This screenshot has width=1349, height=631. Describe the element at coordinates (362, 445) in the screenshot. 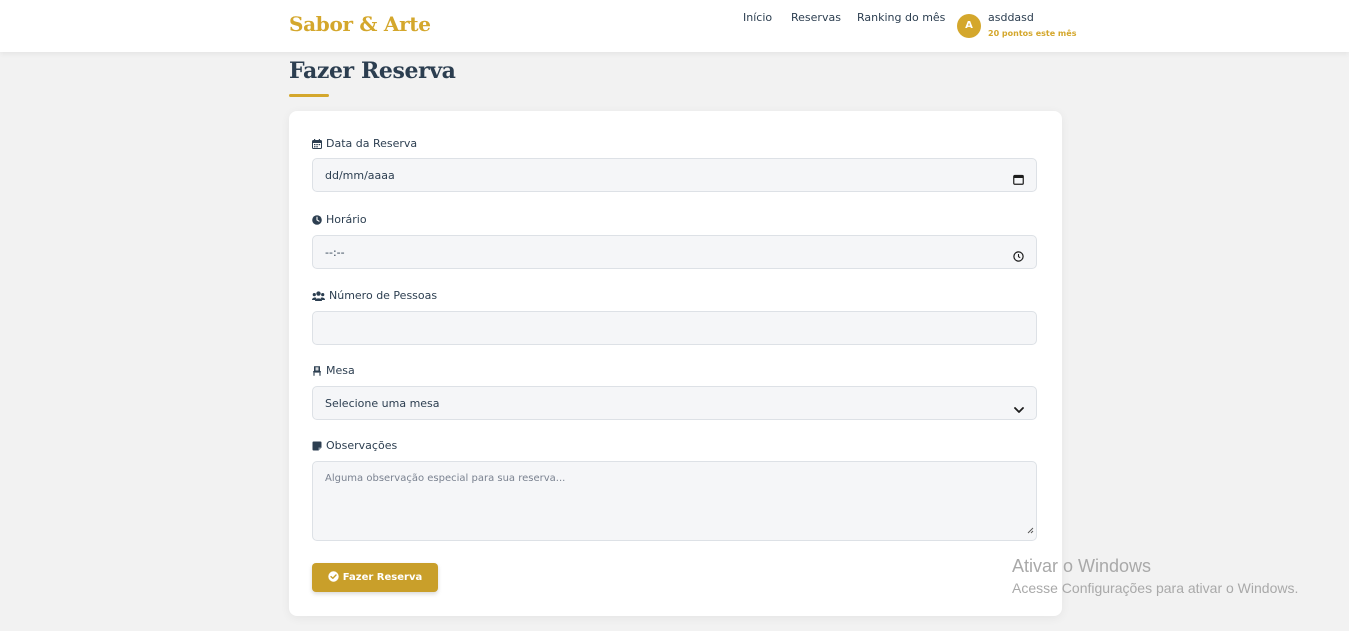

I see `notes-label-text: Observações` at that location.